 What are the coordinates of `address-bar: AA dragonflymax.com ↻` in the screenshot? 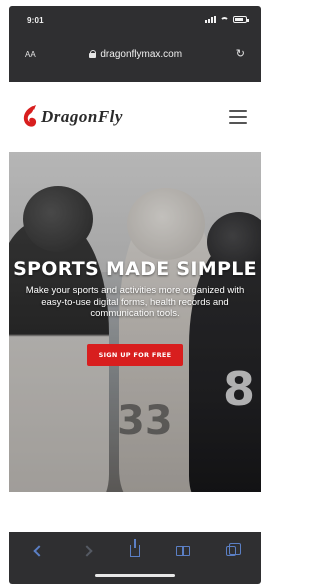 It's located at (135, 54).